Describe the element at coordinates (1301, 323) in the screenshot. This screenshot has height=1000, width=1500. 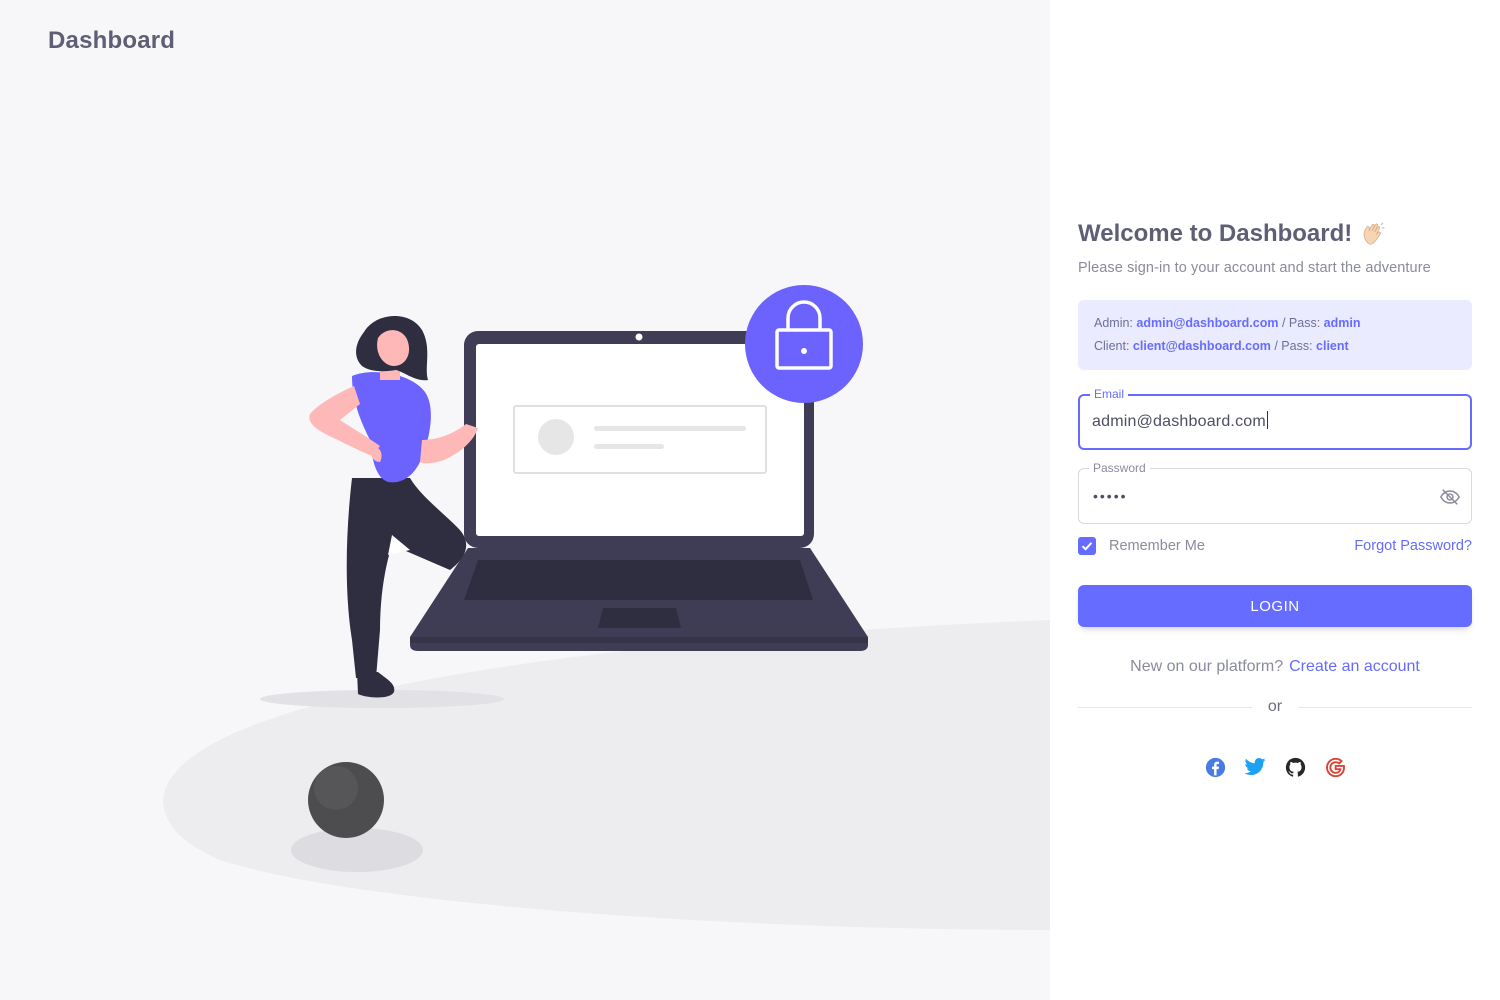
I see `admin-pass-label: / Pass:` at that location.